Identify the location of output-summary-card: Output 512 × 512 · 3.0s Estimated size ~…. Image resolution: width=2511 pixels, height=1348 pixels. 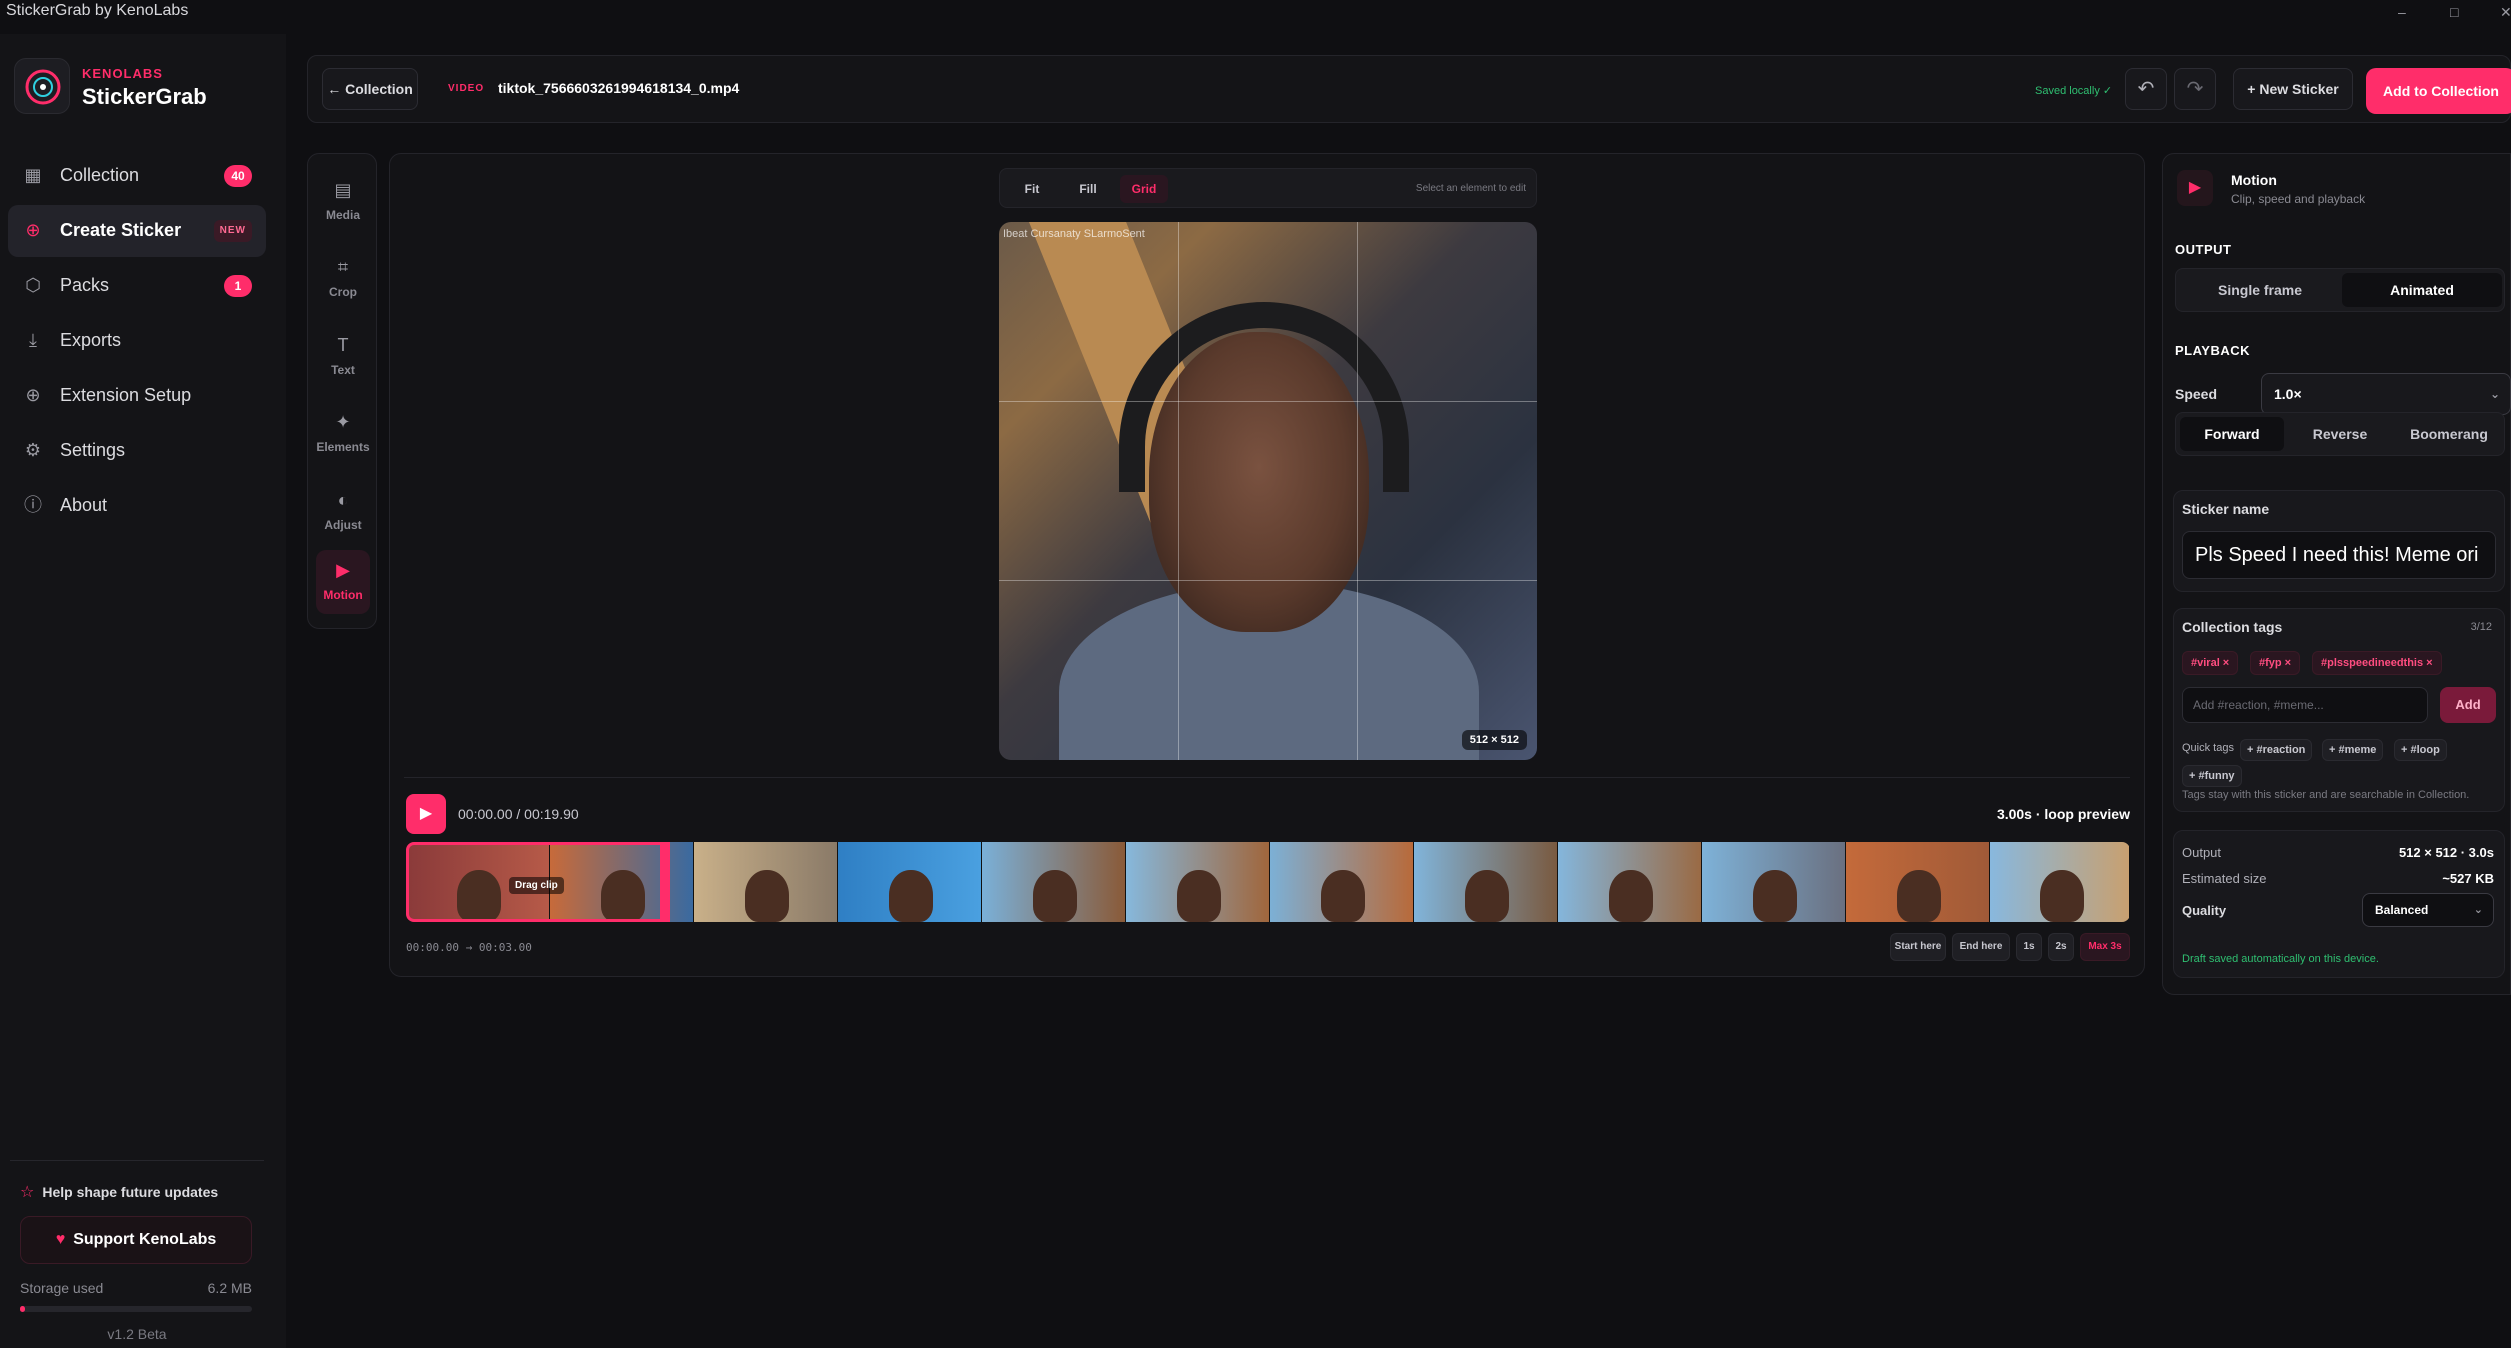
(2339, 904).